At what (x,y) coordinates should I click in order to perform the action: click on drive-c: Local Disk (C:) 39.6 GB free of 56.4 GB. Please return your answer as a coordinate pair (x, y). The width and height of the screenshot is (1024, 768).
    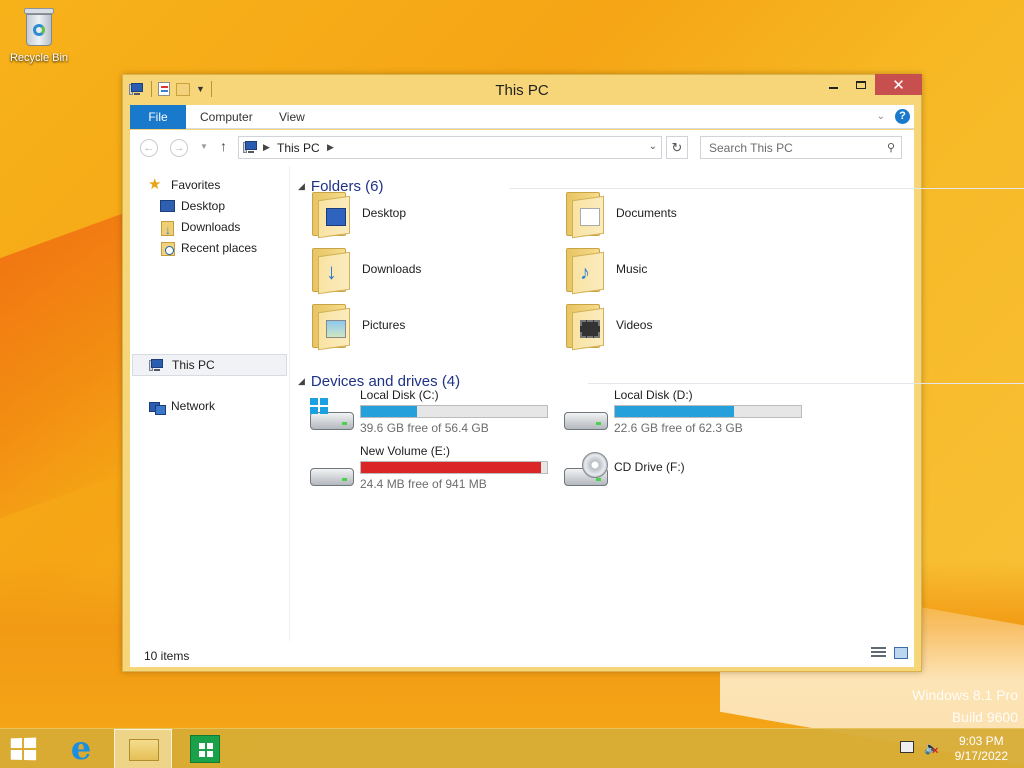
    Looking at the image, I should click on (435, 414).